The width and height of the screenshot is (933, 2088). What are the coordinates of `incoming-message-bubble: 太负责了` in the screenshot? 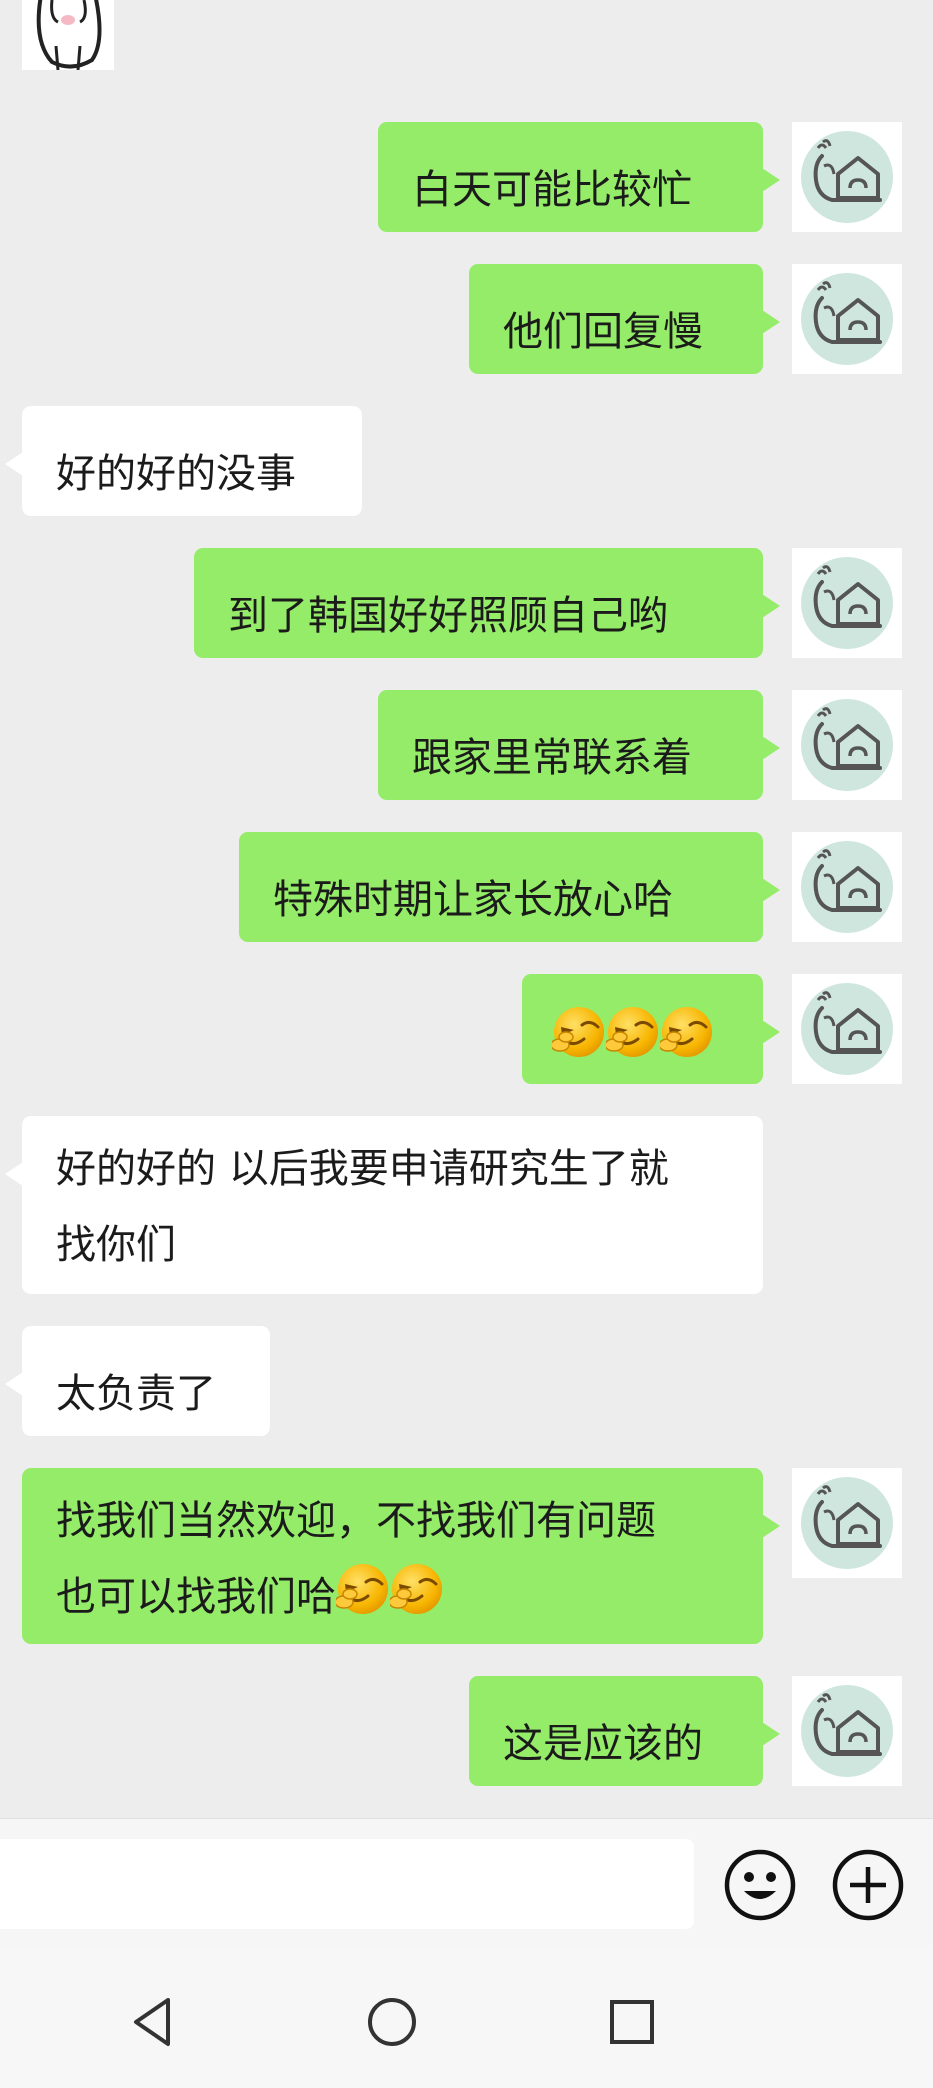 It's located at (137, 1381).